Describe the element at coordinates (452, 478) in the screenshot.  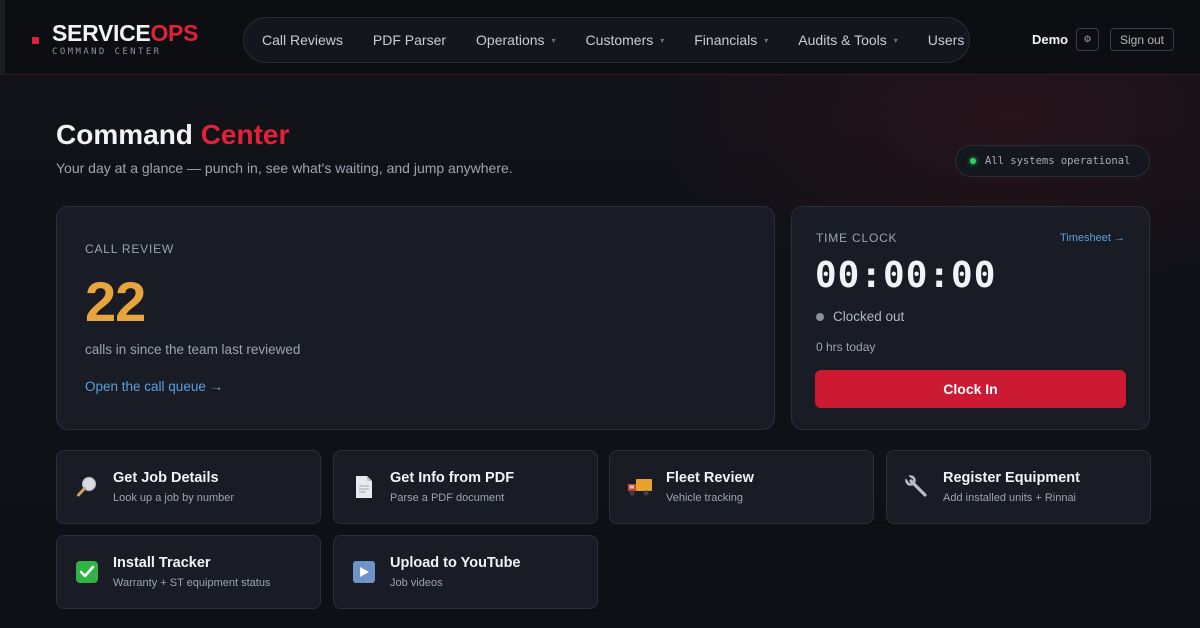
I see `tile-title: Get Info from PDF` at that location.